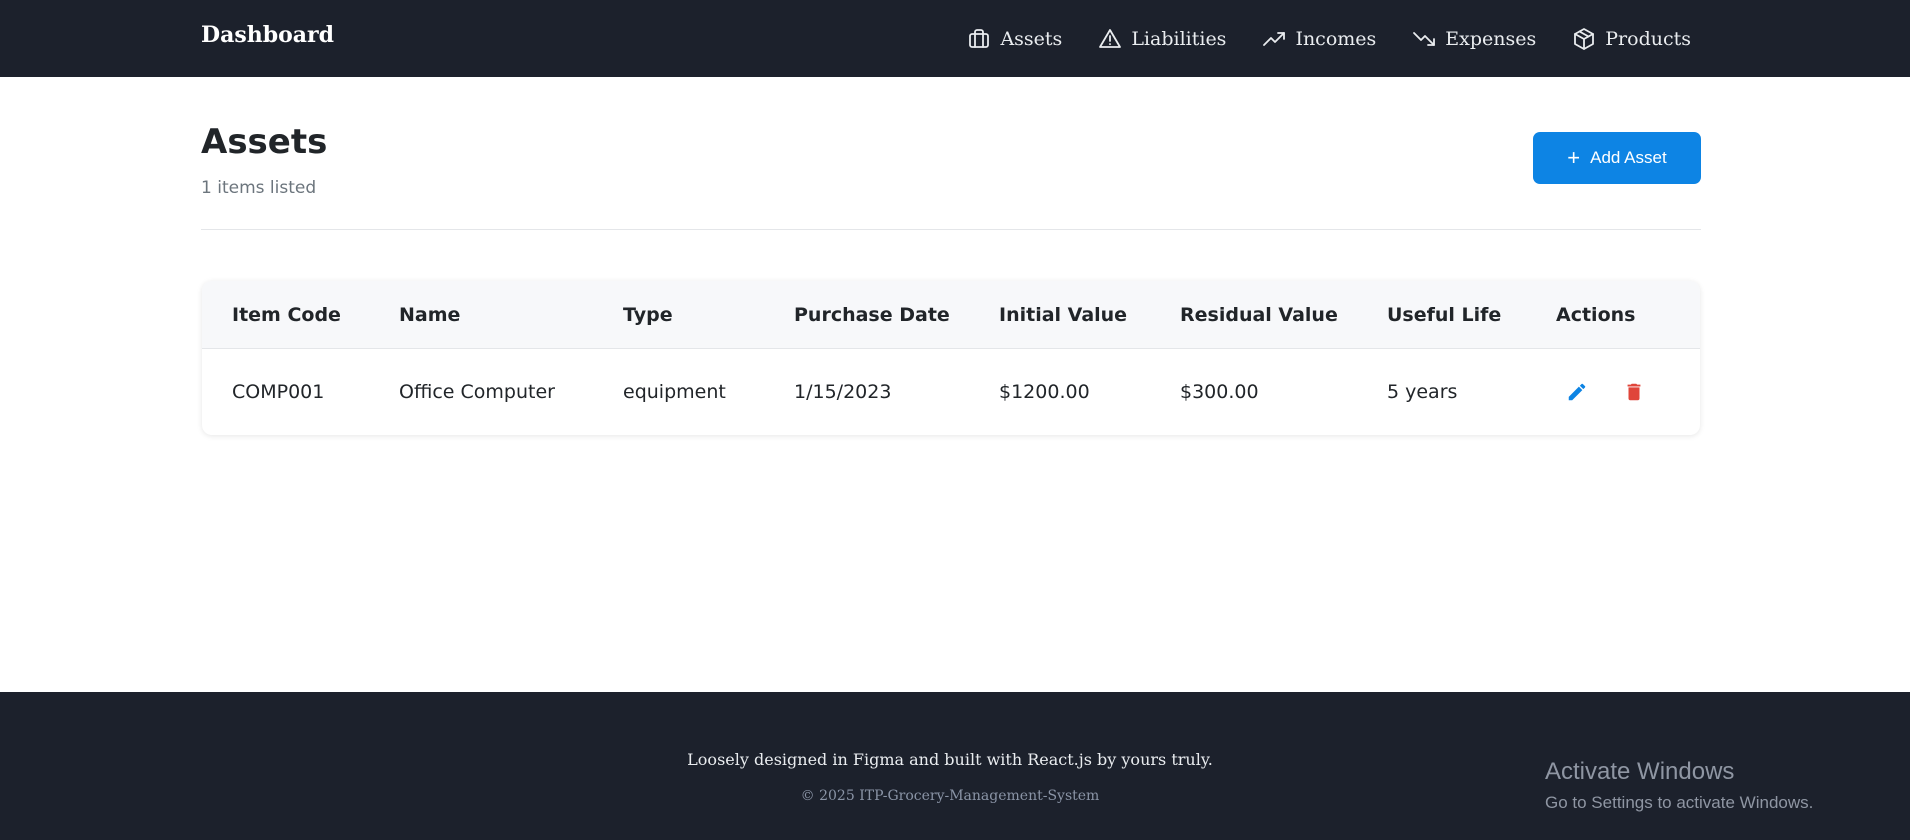 This screenshot has height=840, width=1910. Describe the element at coordinates (1491, 38) in the screenshot. I see `nav-link-label: Expenses` at that location.